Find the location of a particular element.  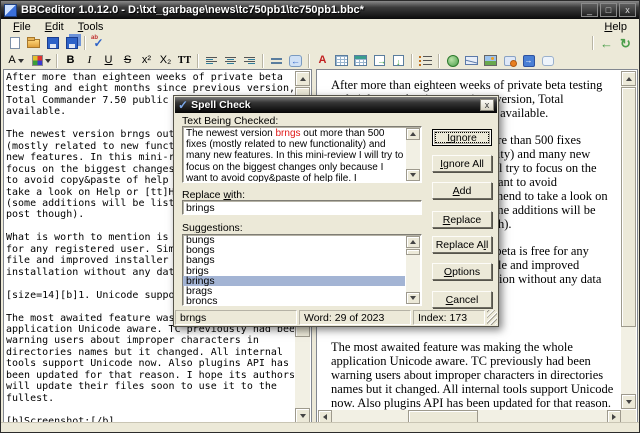

save-all-icon is located at coordinates (71, 43).